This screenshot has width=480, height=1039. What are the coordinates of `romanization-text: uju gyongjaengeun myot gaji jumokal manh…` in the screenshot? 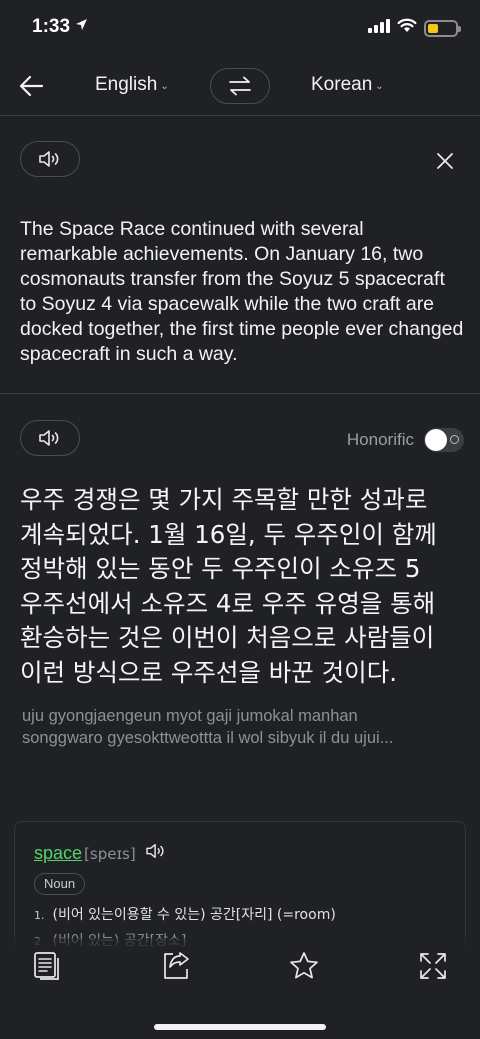 It's located at (242, 727).